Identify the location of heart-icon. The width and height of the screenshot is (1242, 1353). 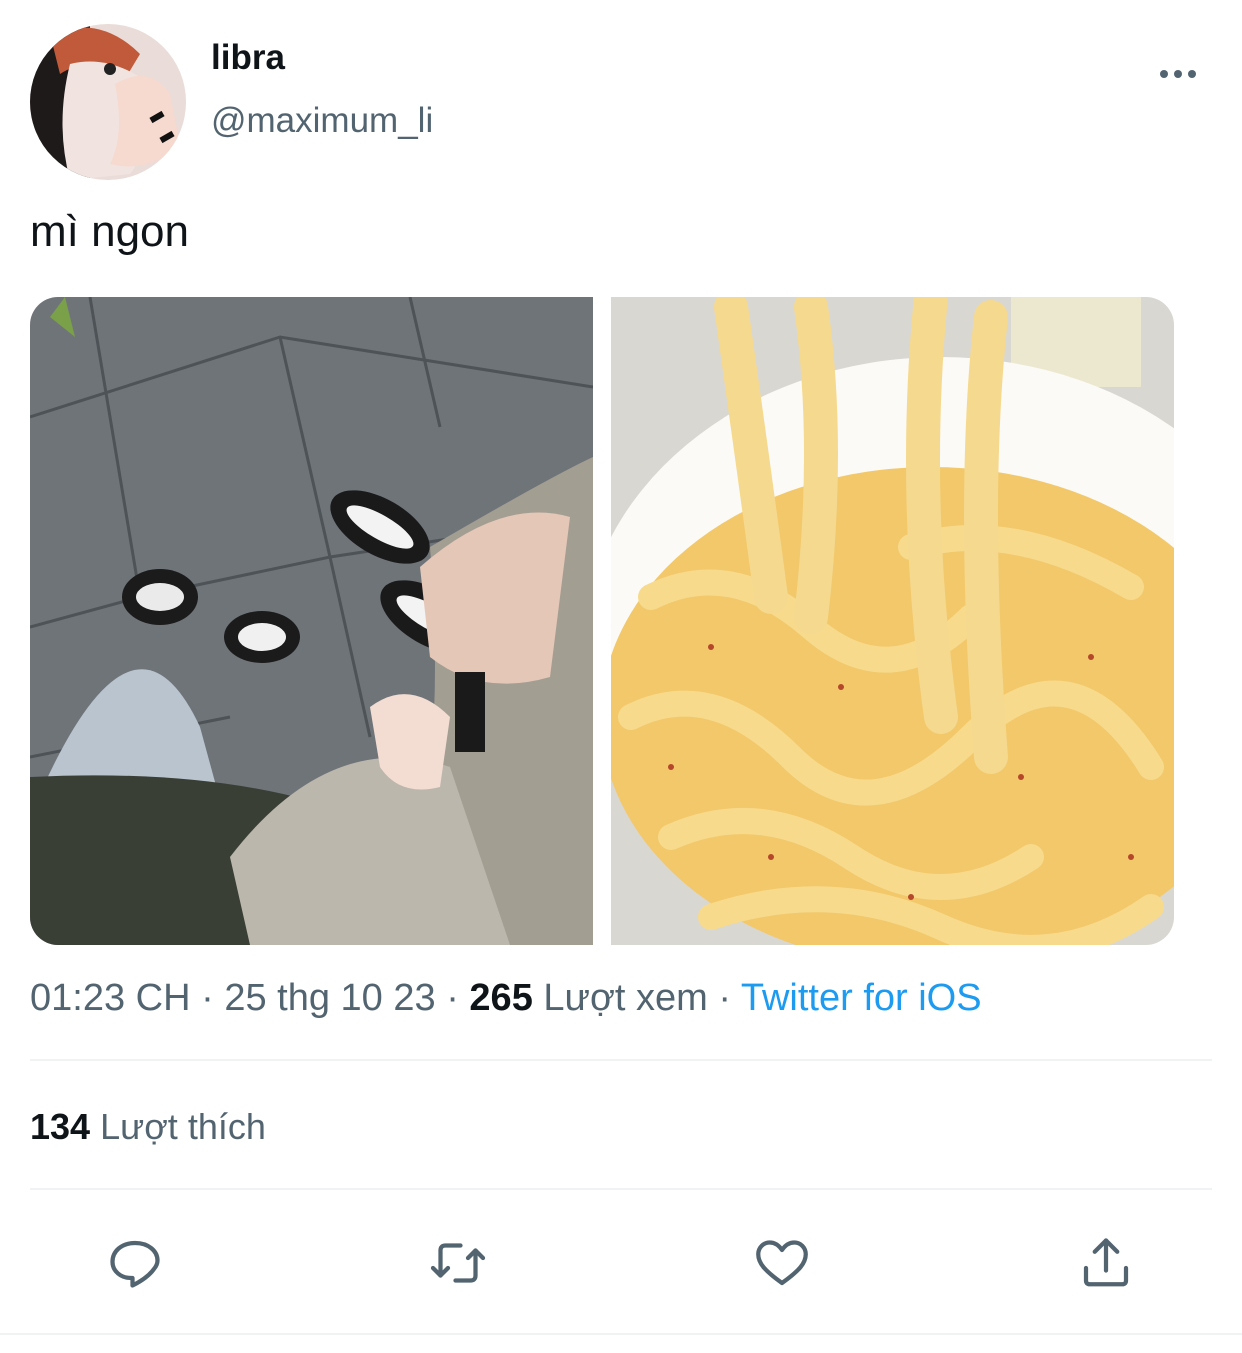
(782, 1263).